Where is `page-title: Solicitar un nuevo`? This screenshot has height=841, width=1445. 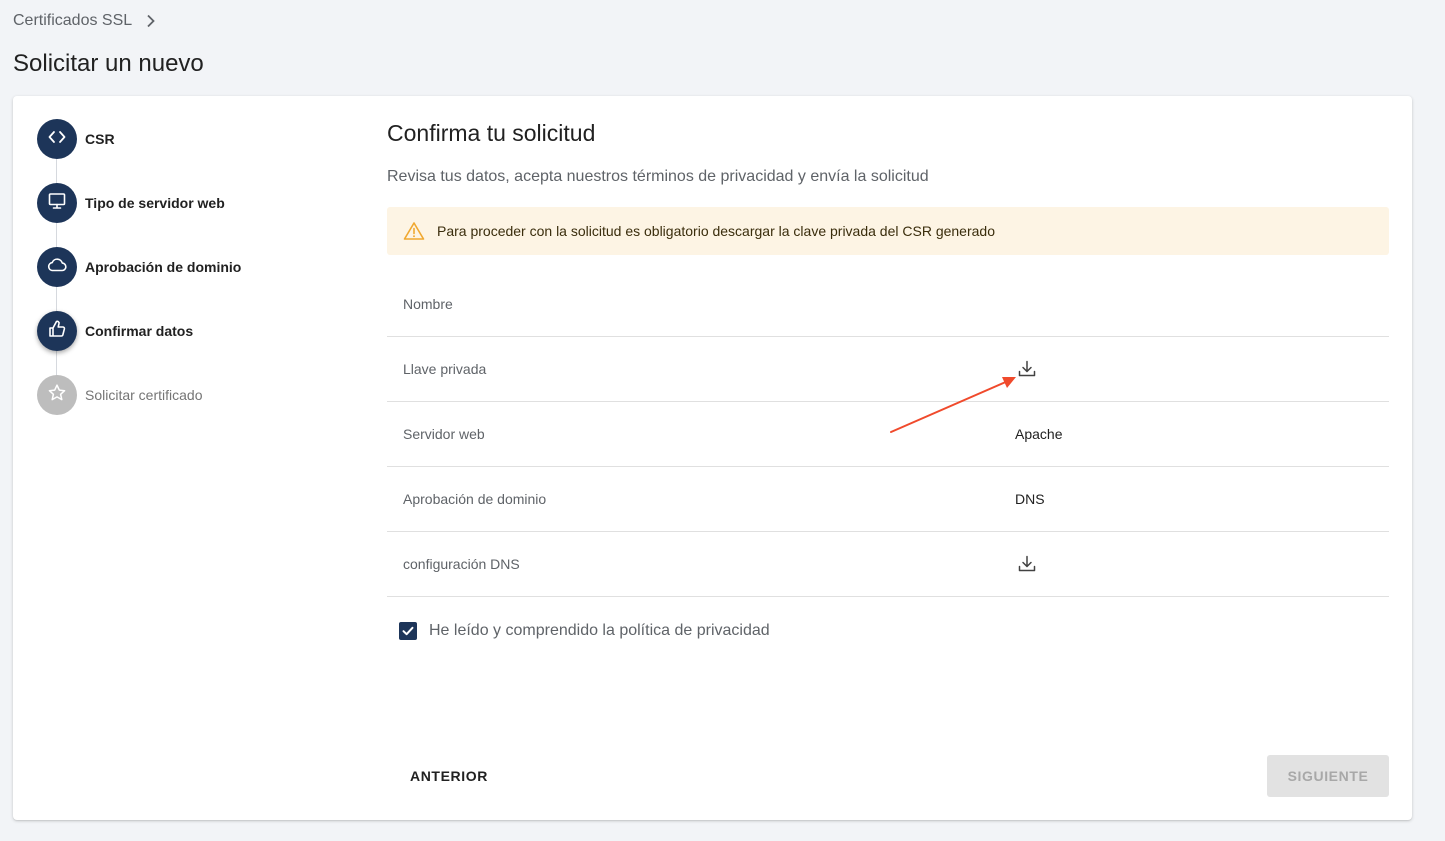 page-title: Solicitar un nuevo is located at coordinates (108, 63).